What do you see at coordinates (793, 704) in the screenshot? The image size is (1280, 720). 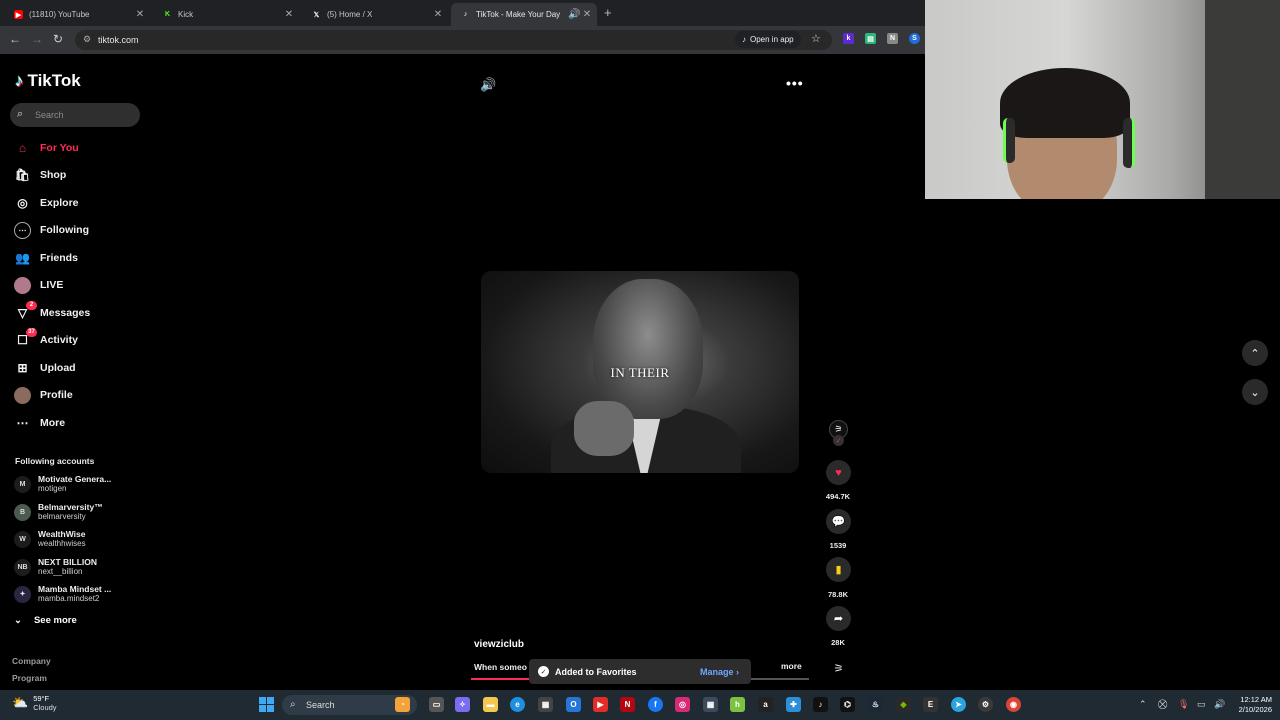 I see `snip-icon: ✚` at bounding box center [793, 704].